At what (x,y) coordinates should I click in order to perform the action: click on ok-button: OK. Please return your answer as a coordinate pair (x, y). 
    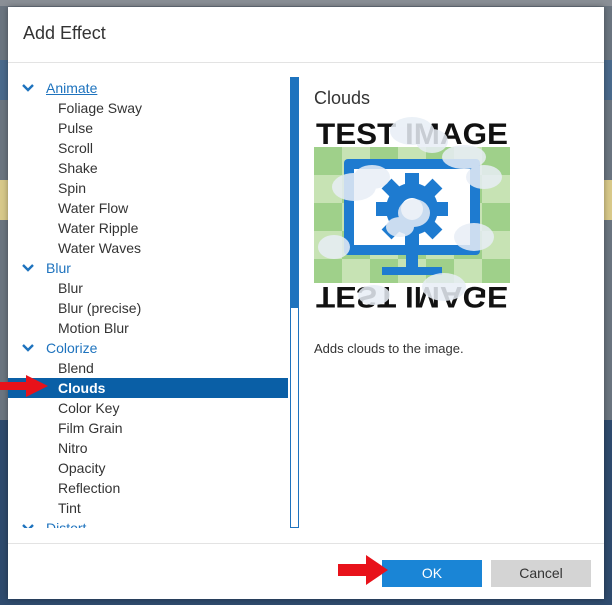
    Looking at the image, I should click on (432, 573).